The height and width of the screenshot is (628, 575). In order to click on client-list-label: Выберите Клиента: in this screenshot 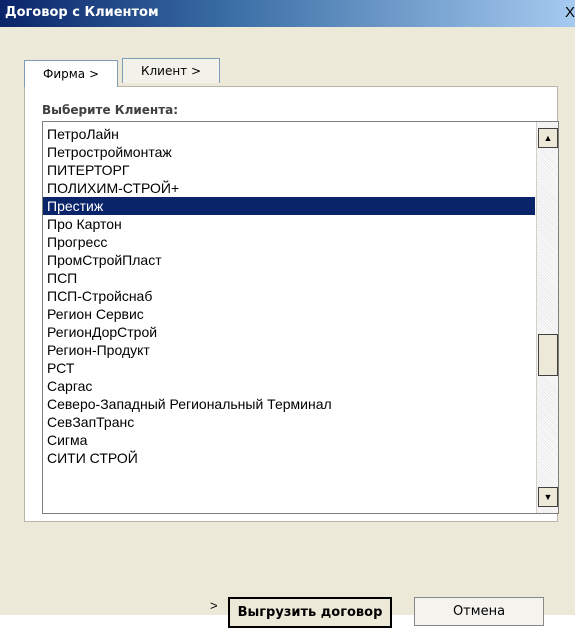, I will do `click(110, 110)`.